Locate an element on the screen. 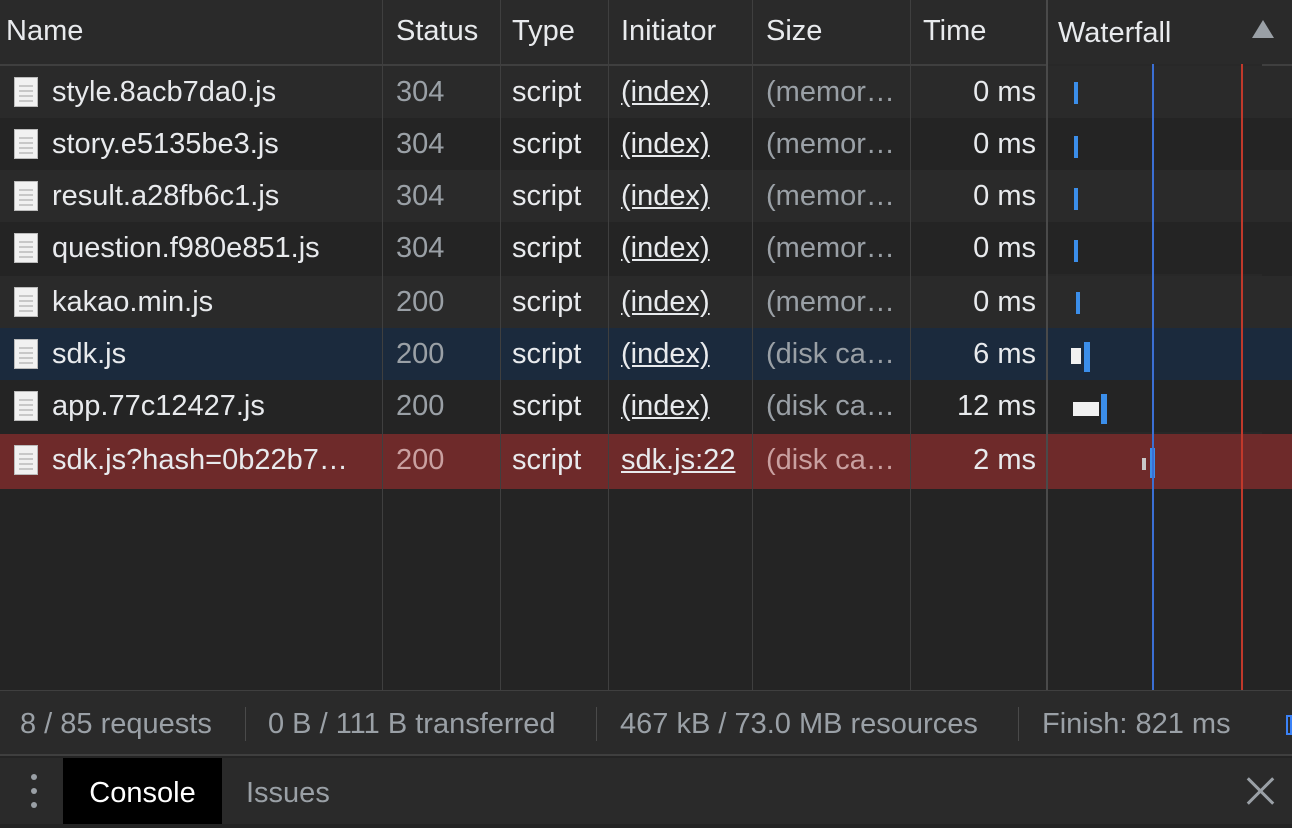 The height and width of the screenshot is (828, 1292). finish-time: Finish: 821 ms is located at coordinates (1136, 724).